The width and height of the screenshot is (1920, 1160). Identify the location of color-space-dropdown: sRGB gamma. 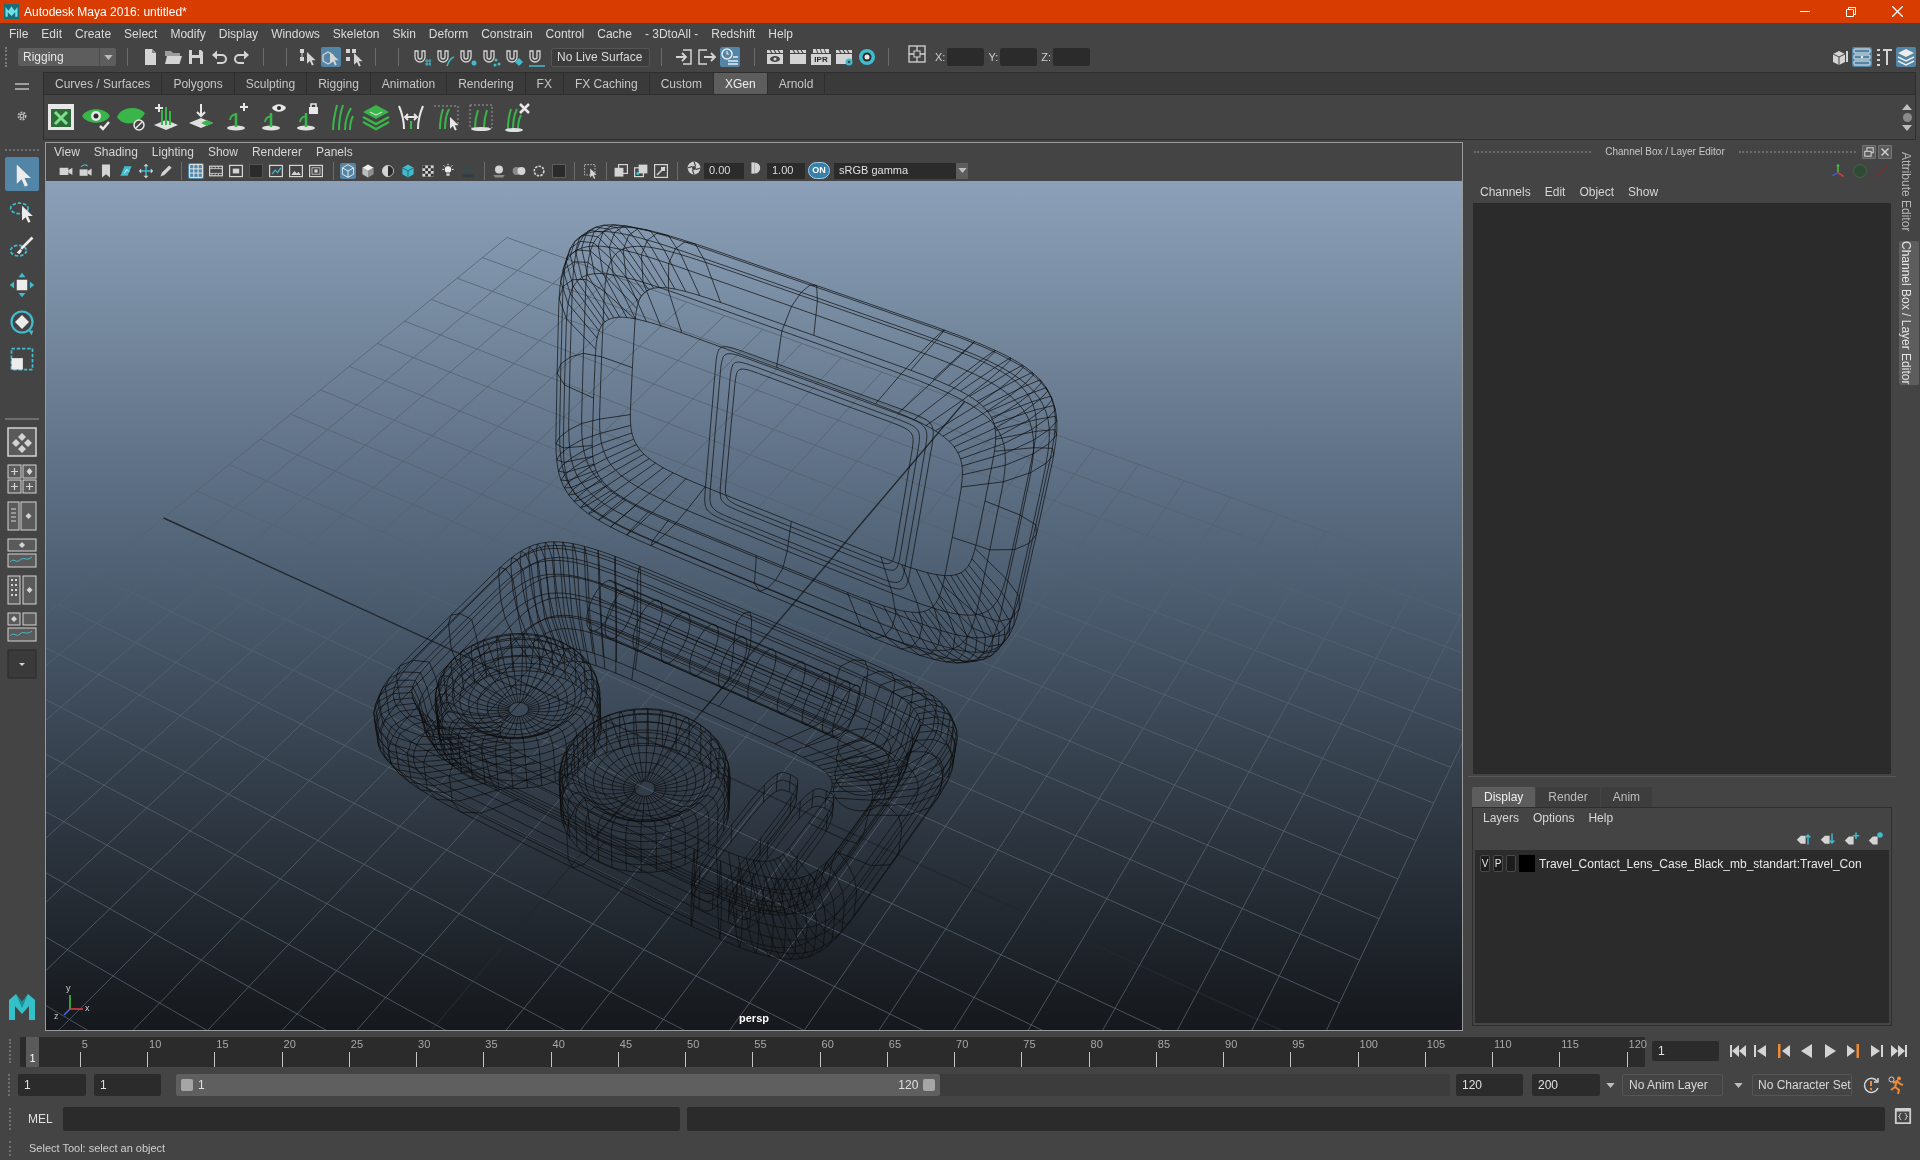
(901, 170).